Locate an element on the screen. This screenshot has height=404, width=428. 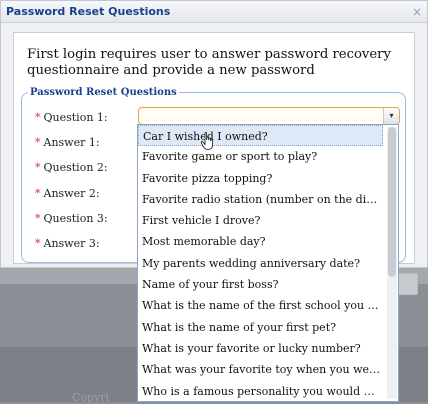
question2-label: * Question 2: is located at coordinates (71, 167).